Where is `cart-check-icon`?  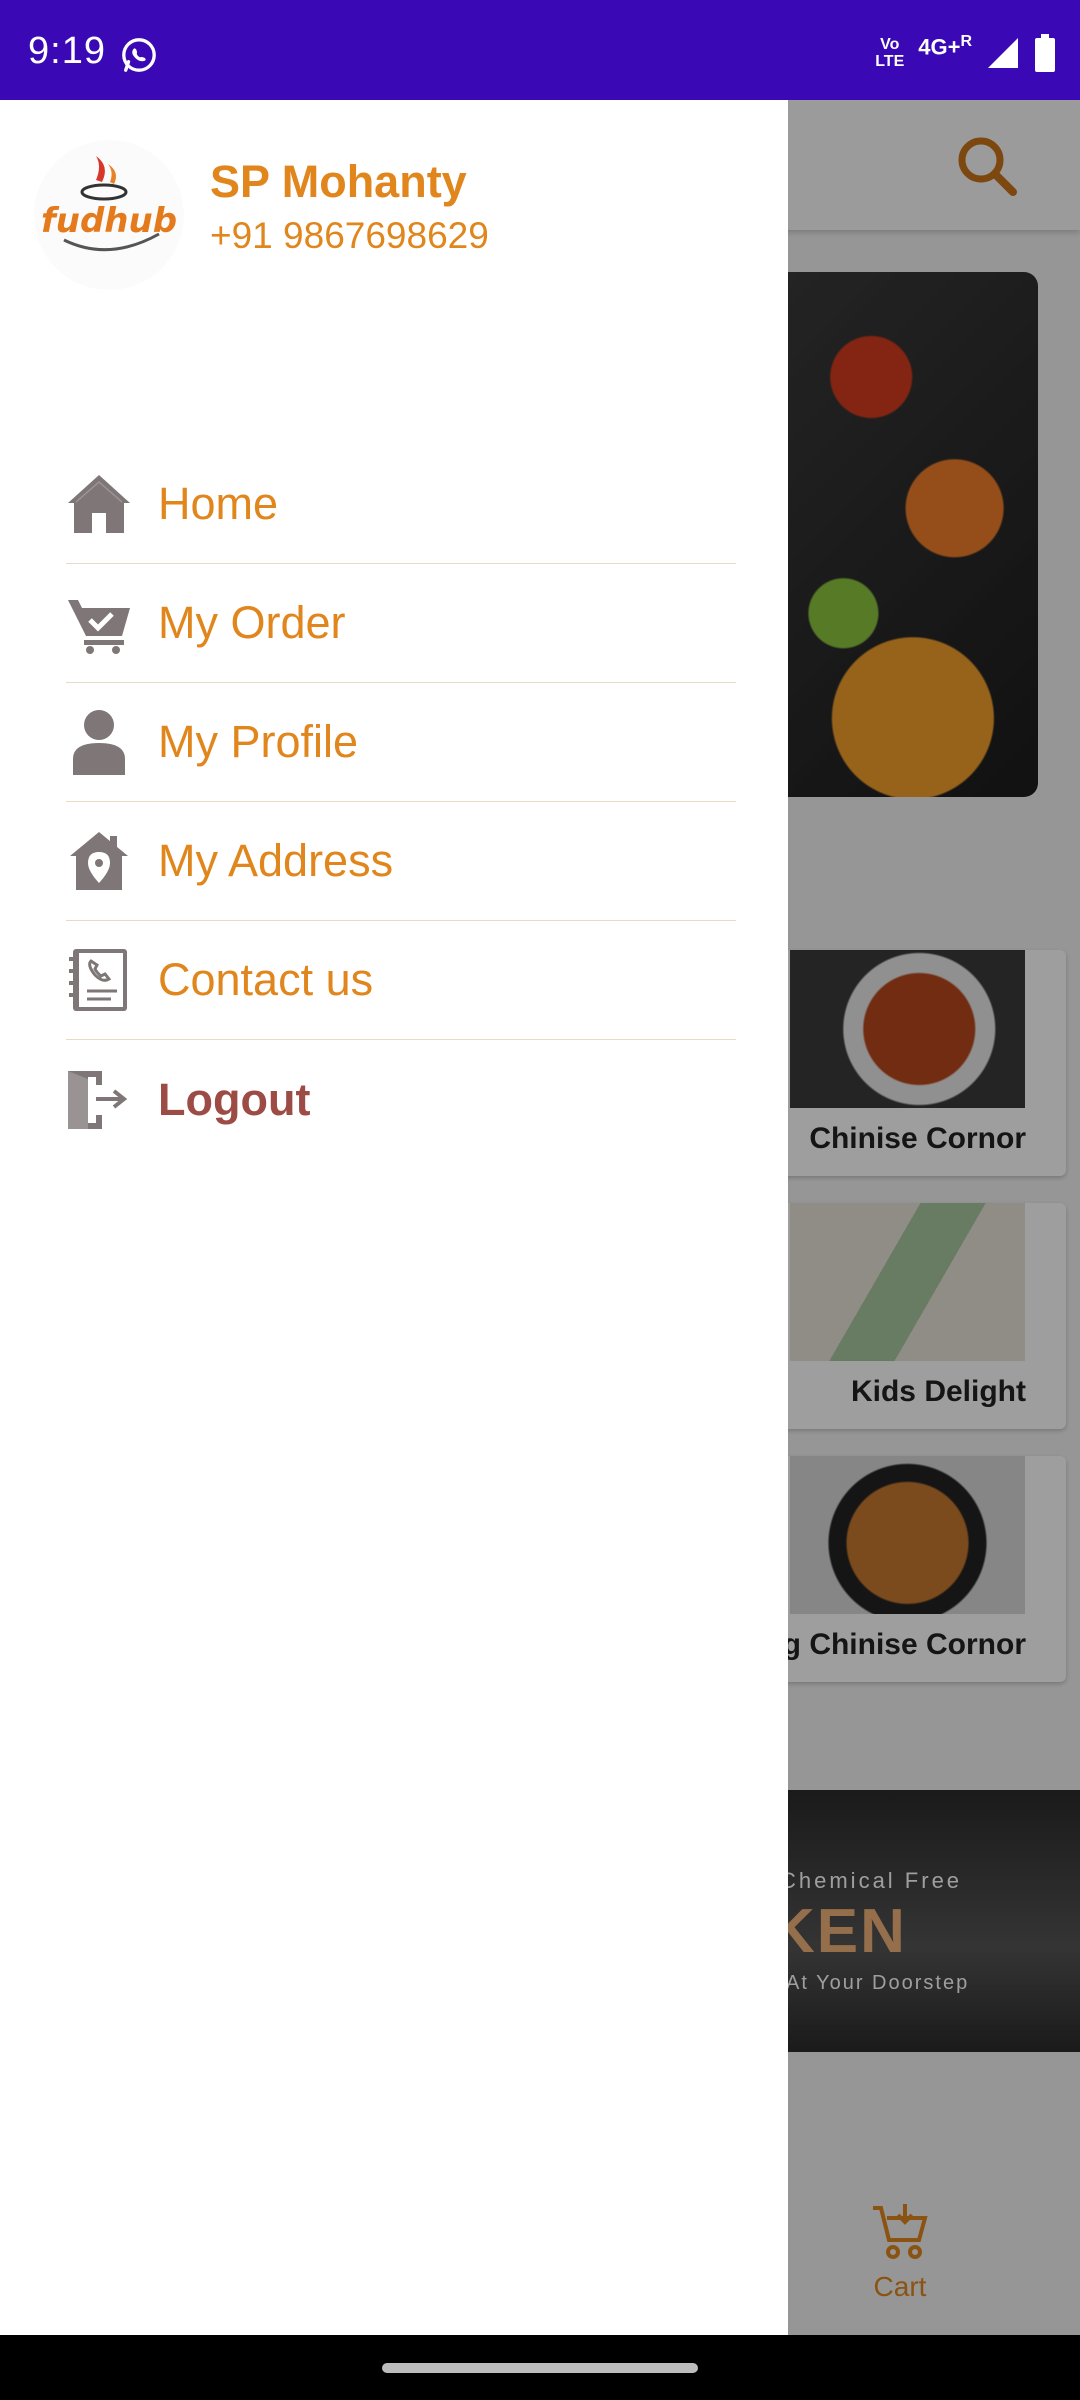 cart-check-icon is located at coordinates (99, 623).